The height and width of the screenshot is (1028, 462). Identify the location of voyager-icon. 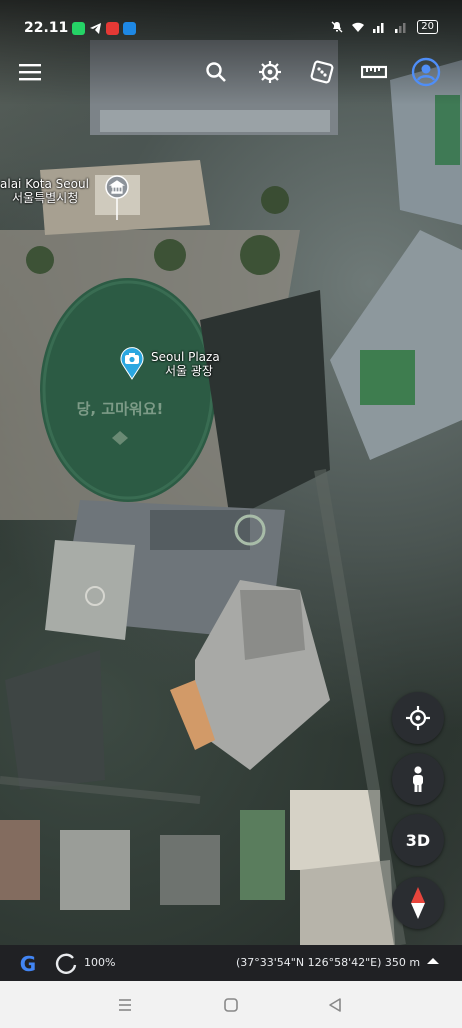
(270, 72).